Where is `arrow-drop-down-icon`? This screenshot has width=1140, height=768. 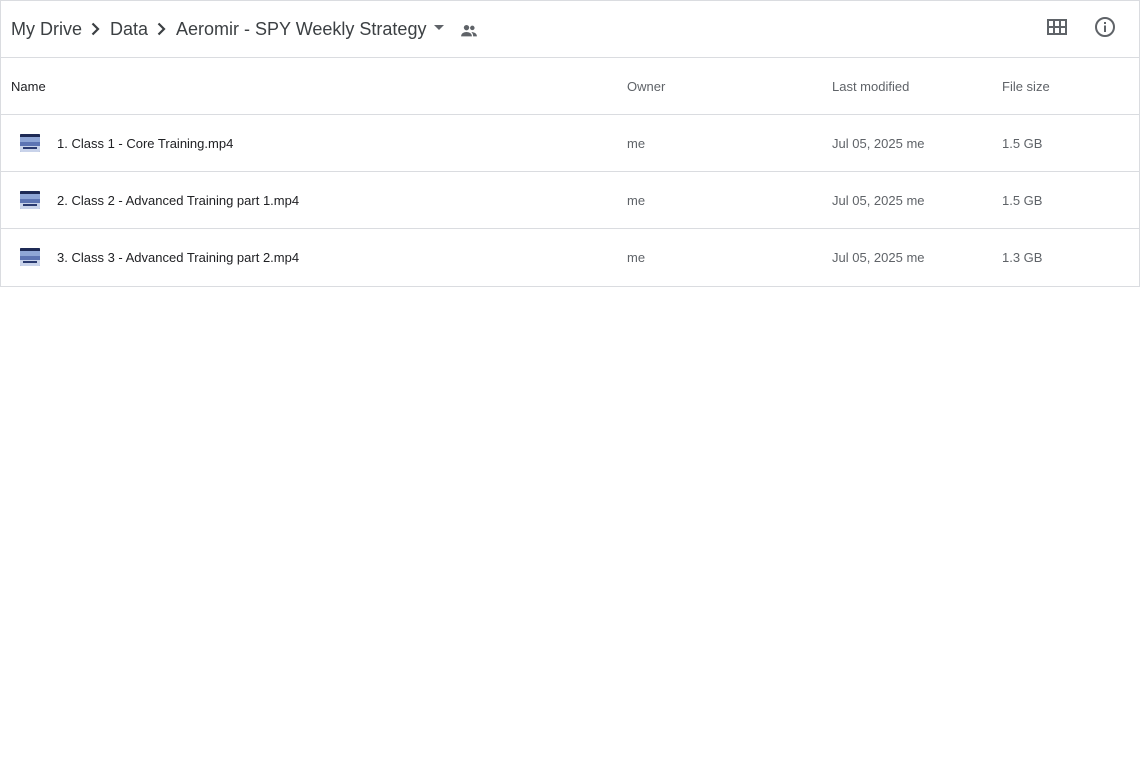 arrow-drop-down-icon is located at coordinates (439, 29).